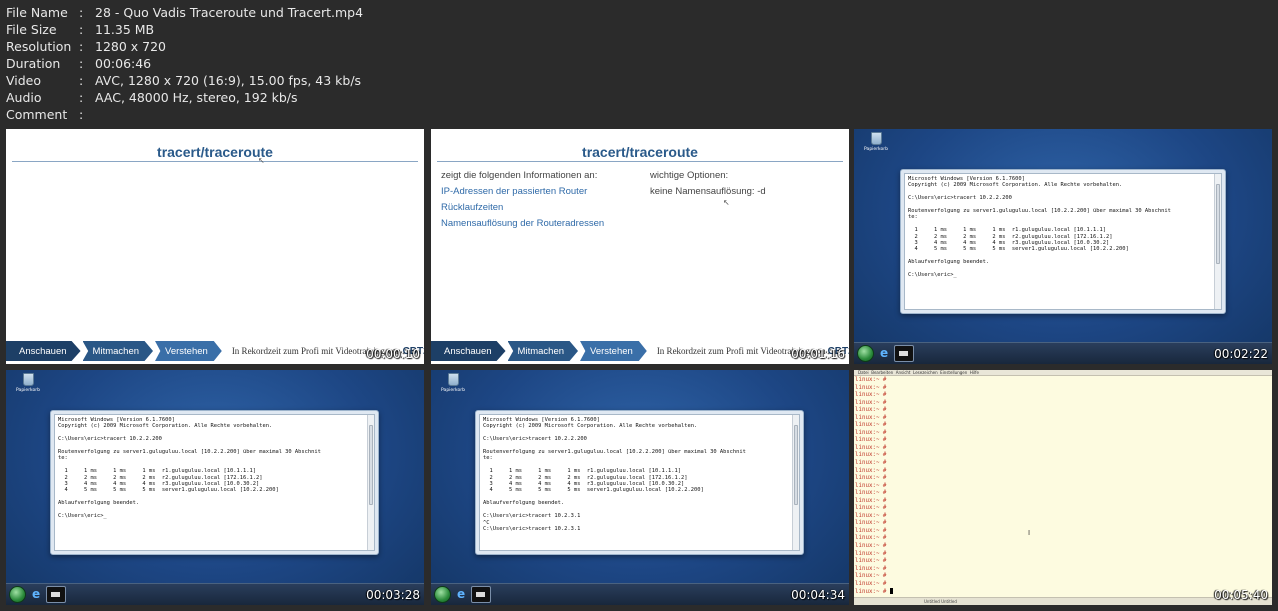 This screenshot has height=611, width=1278. Describe the element at coordinates (118, 351) in the screenshot. I see `footer-step-mitmachen: Mitmachen` at that location.